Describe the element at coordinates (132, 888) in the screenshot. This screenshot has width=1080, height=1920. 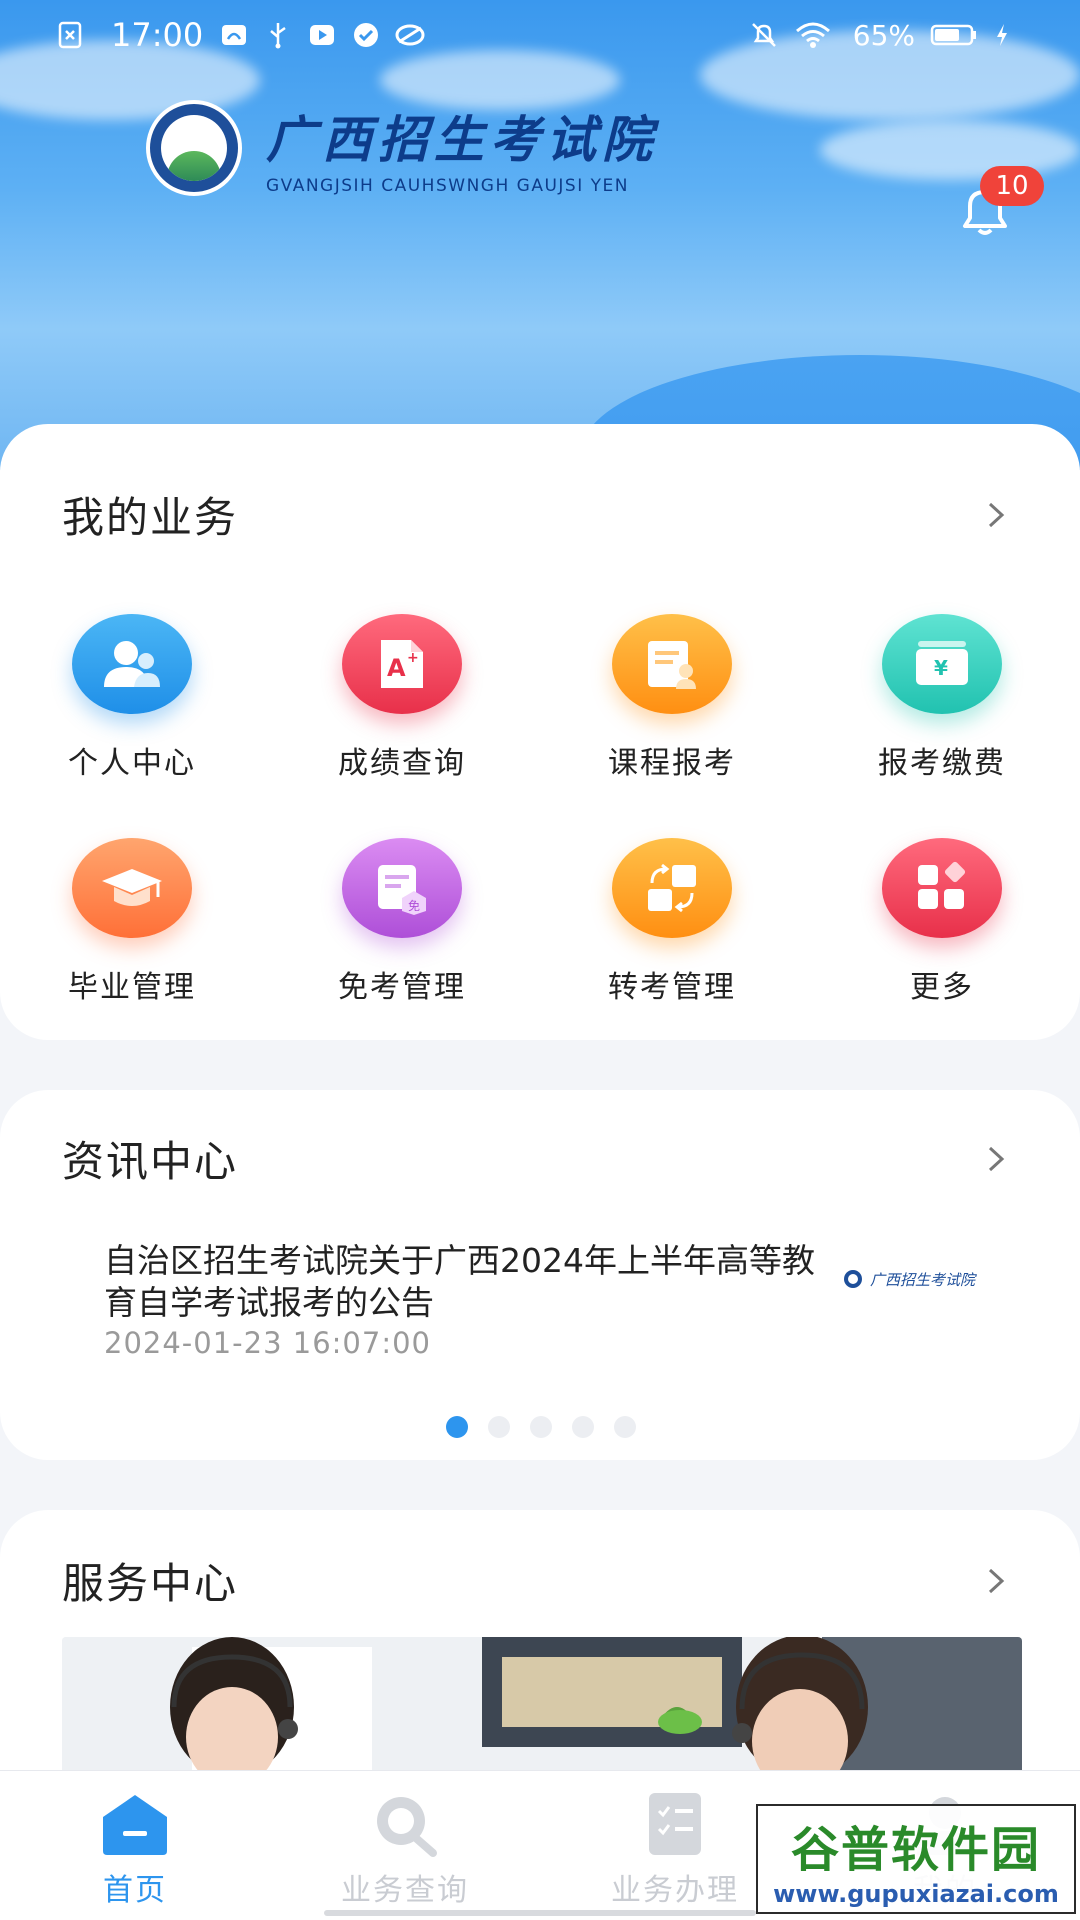
I see `graduation-cap-icon` at that location.